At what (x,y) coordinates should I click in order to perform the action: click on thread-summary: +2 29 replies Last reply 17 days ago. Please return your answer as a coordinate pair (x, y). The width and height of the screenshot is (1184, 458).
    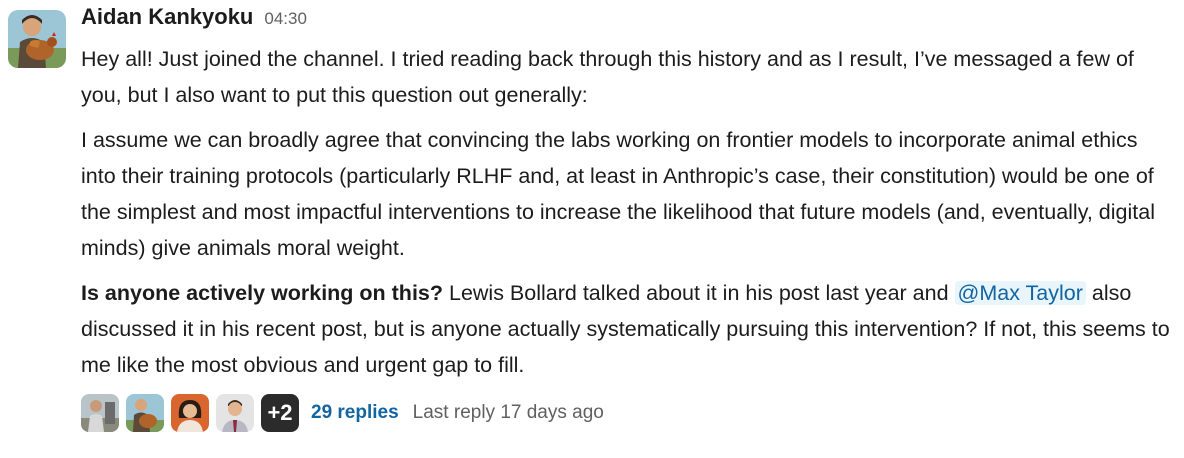
    Looking at the image, I should click on (628, 413).